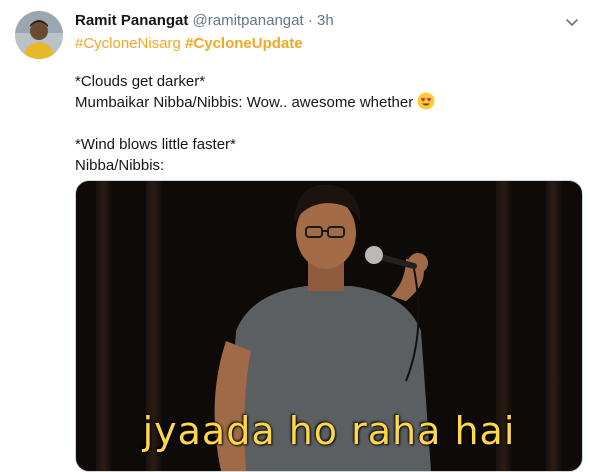 The height and width of the screenshot is (472, 600). What do you see at coordinates (426, 101) in the screenshot?
I see `heart-eyes-emoji-icon` at bounding box center [426, 101].